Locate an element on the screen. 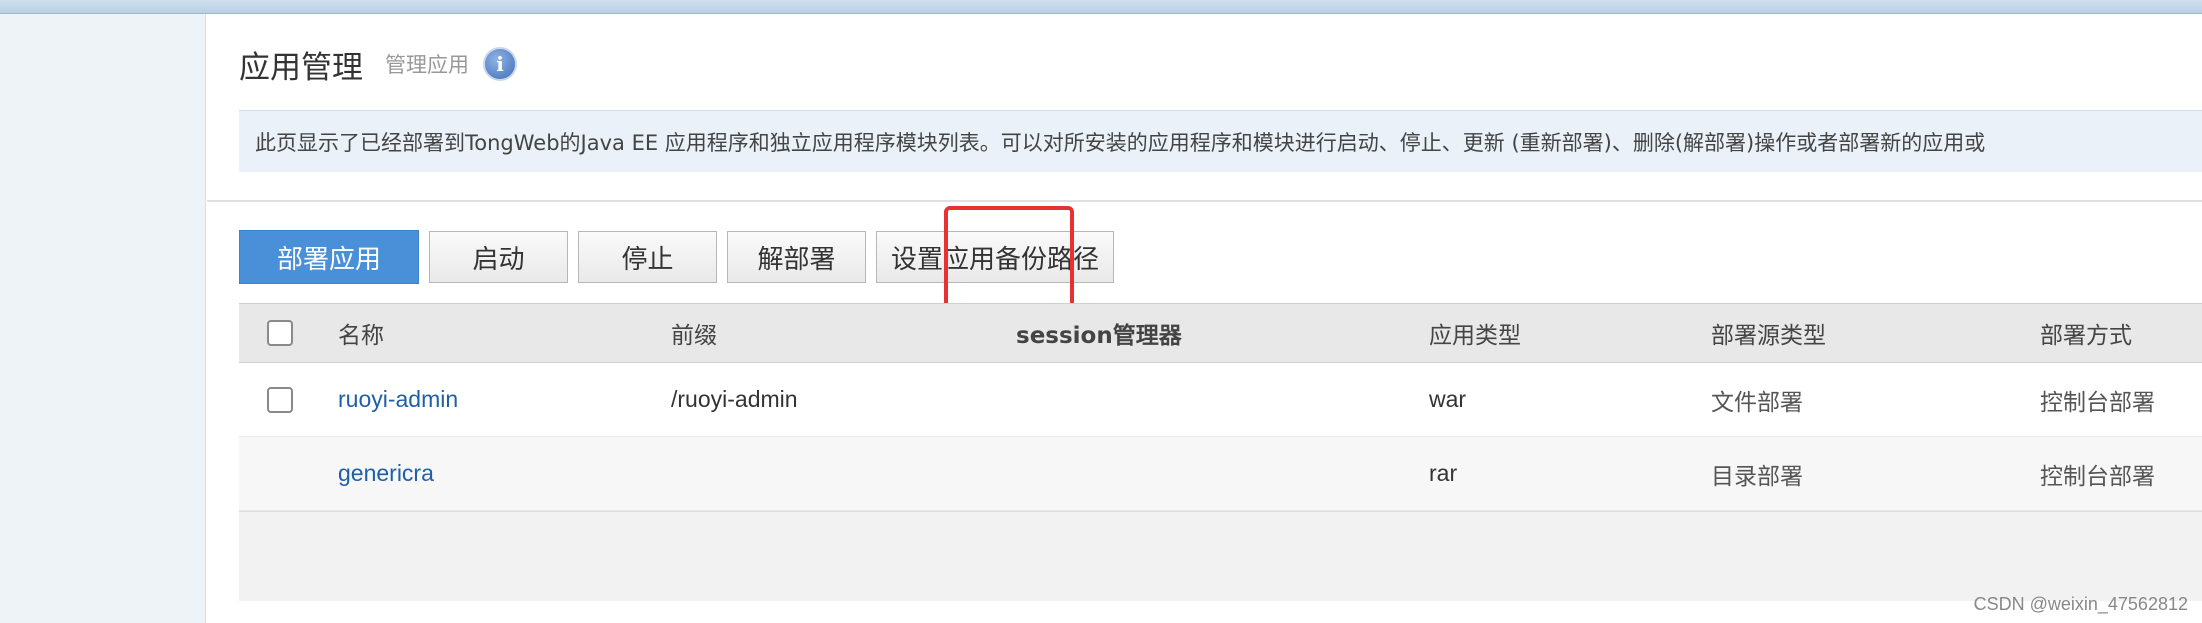  stop-button: 停止 is located at coordinates (647, 257).